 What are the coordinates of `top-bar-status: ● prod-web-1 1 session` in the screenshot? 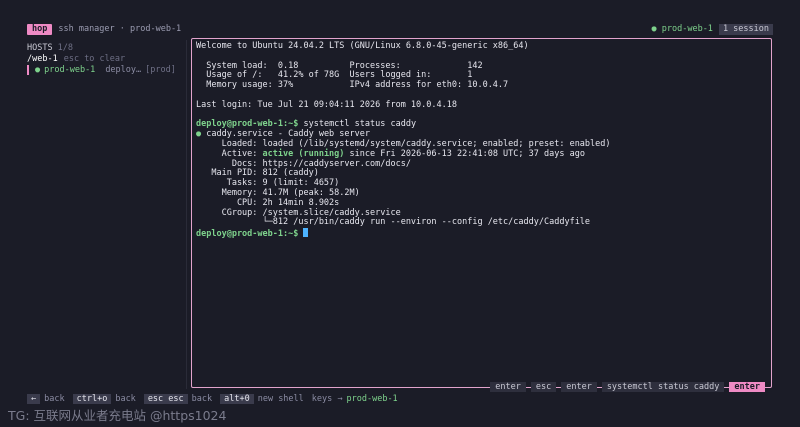 It's located at (712, 29).